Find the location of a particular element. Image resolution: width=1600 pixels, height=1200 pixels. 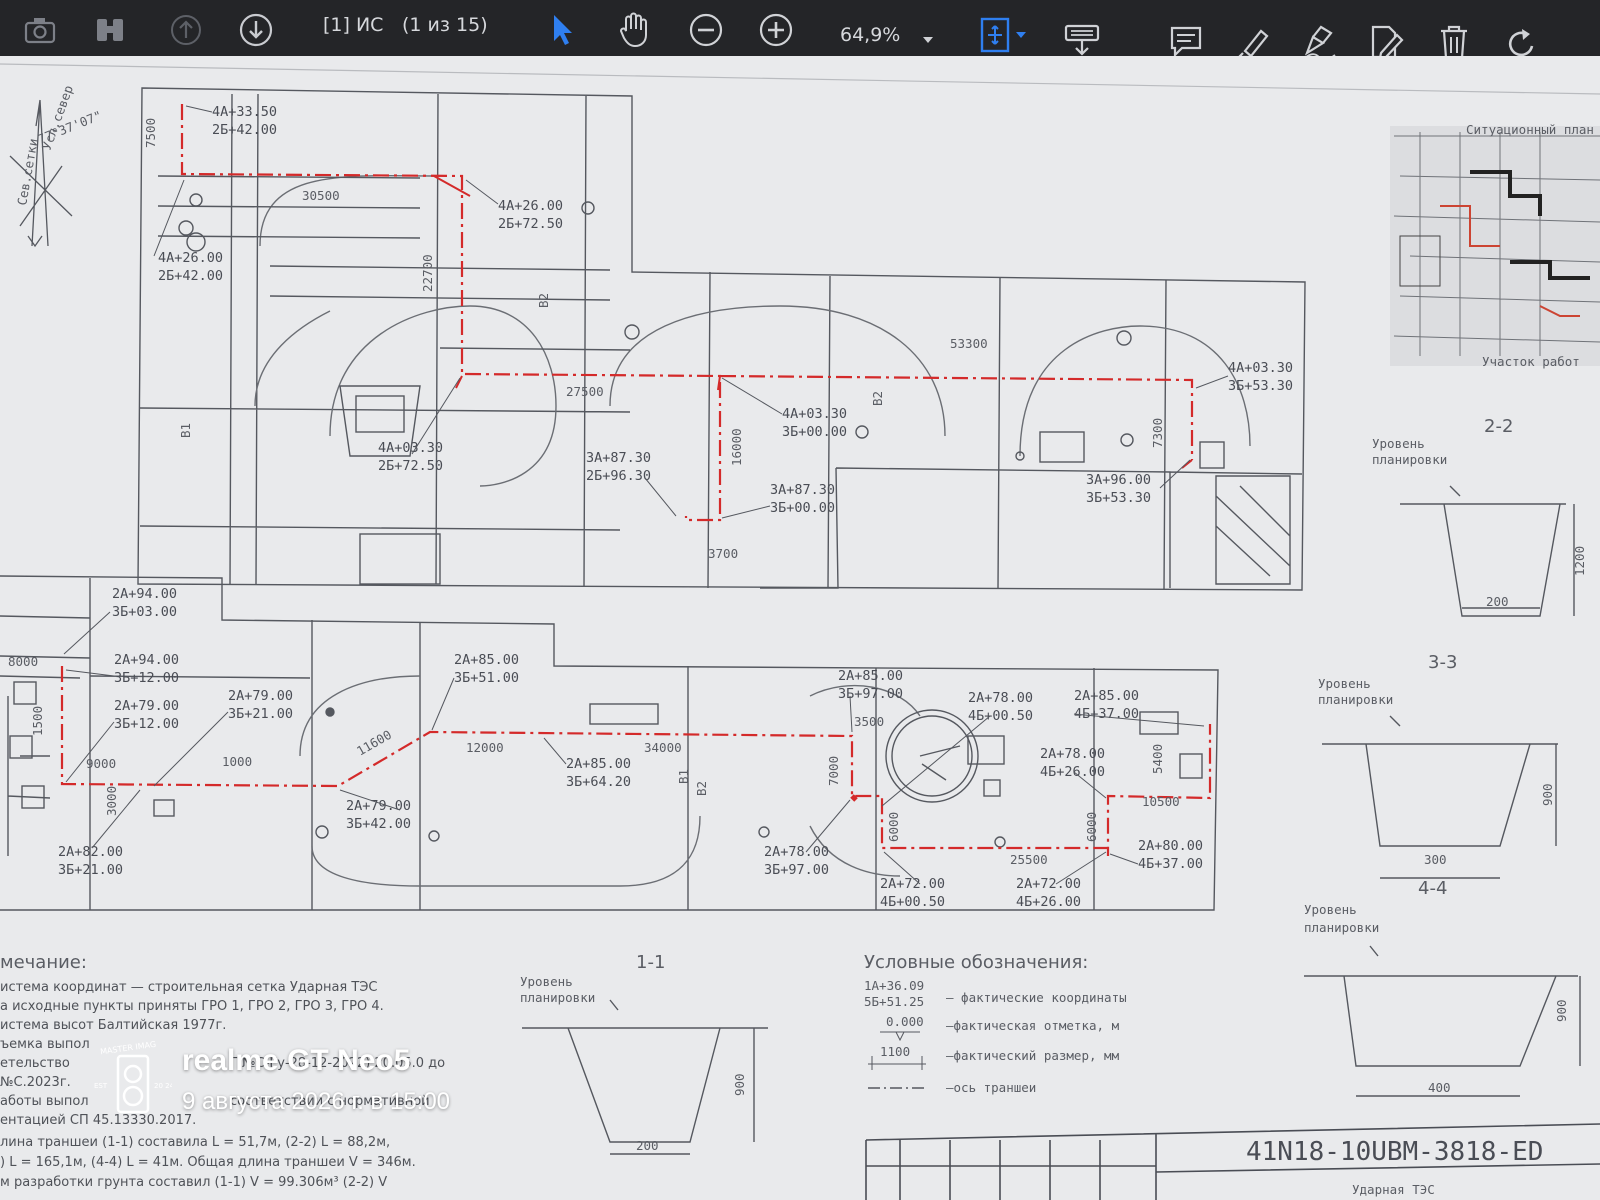

svg-text: 30500 is located at coordinates (321, 195).